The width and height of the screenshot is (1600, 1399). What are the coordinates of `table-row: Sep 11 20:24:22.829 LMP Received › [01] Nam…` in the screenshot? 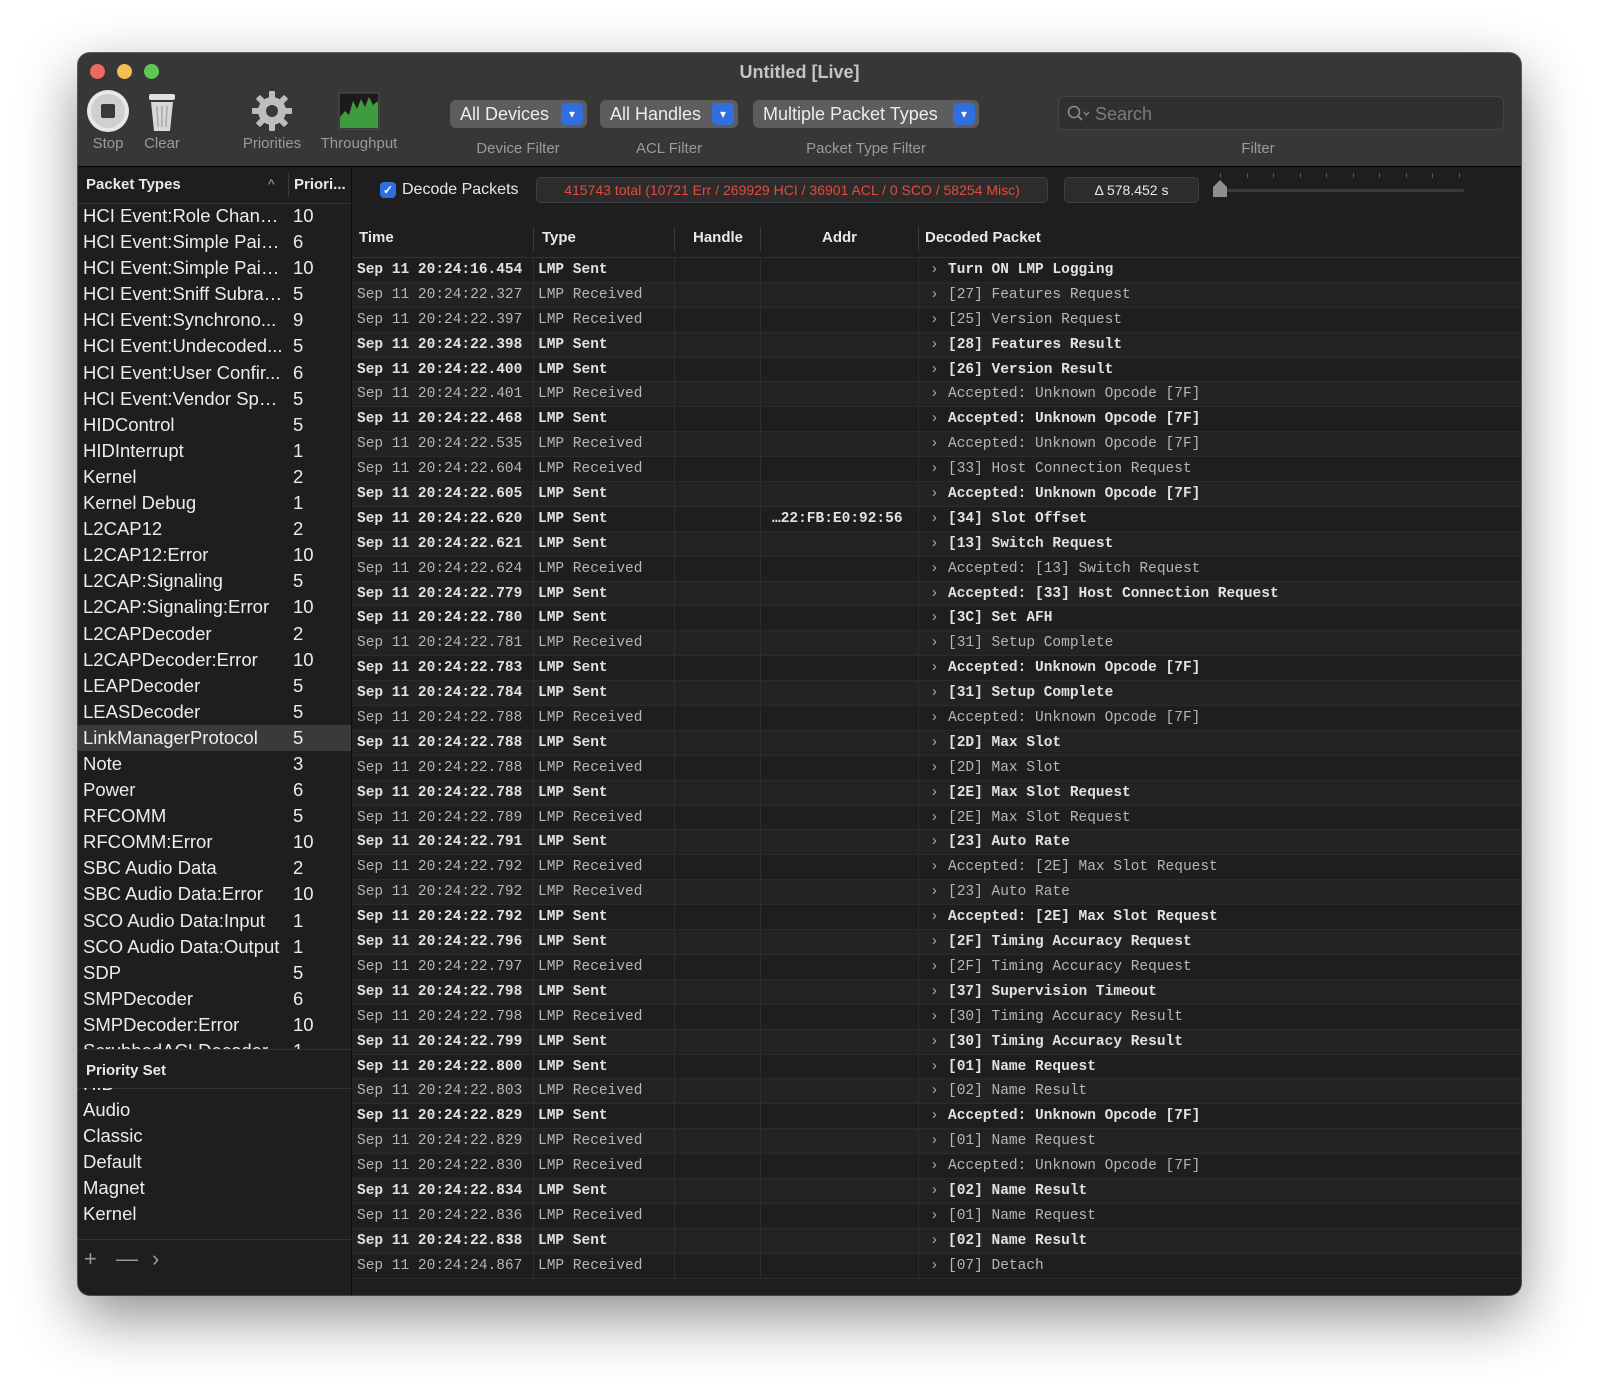 It's located at (936, 1142).